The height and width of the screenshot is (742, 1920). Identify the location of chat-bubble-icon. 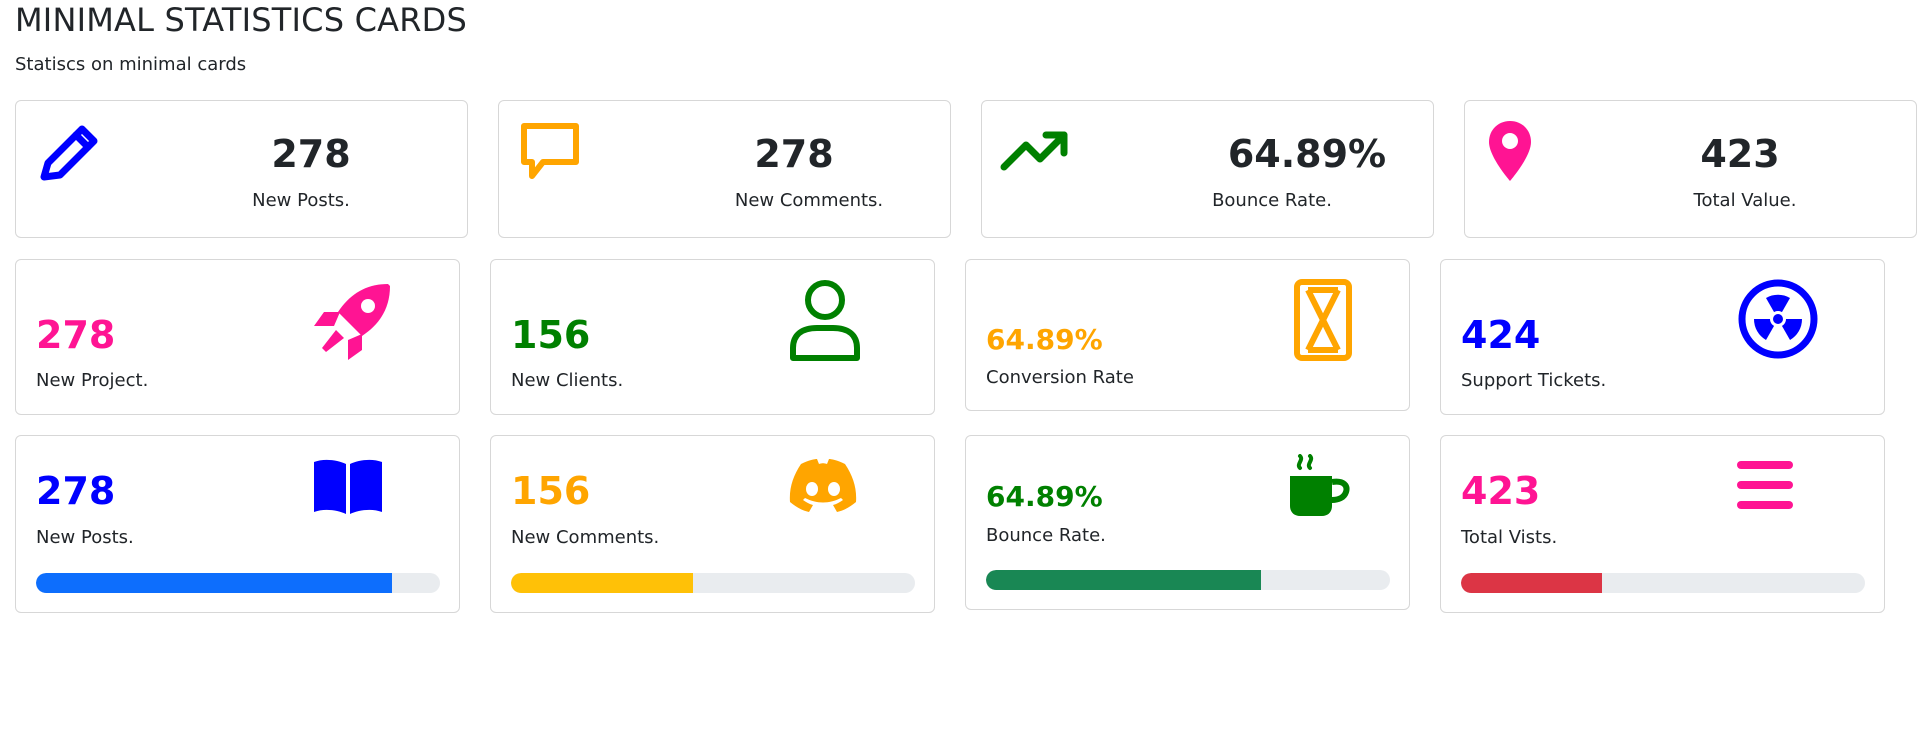
(550, 151).